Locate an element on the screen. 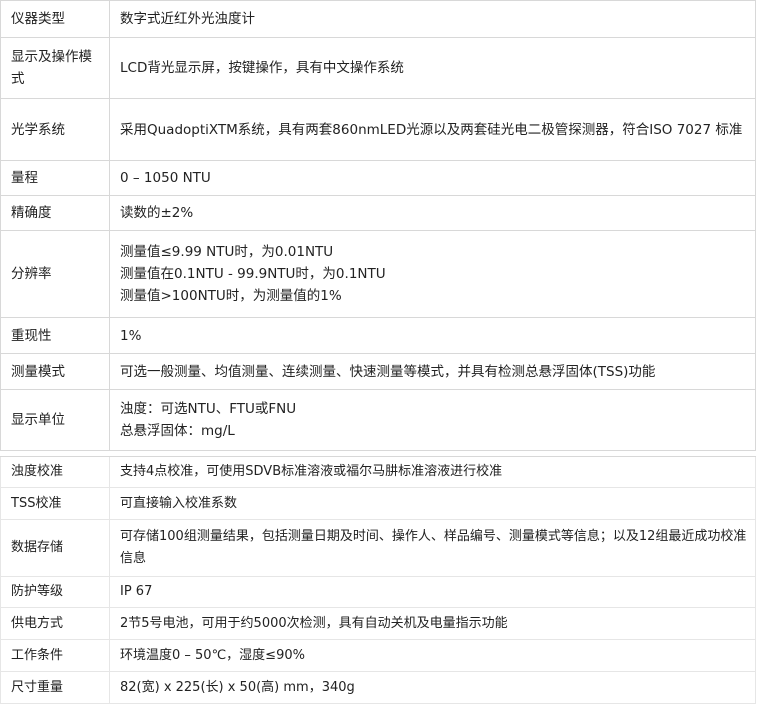 This screenshot has width=762, height=713. spec-row: 仪器类型 数字式近红外光浊度计 is located at coordinates (378, 19).